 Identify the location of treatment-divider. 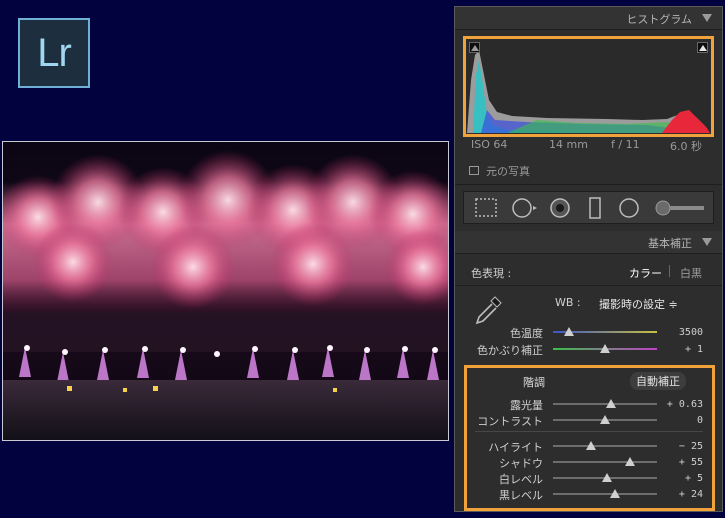
(669, 271).